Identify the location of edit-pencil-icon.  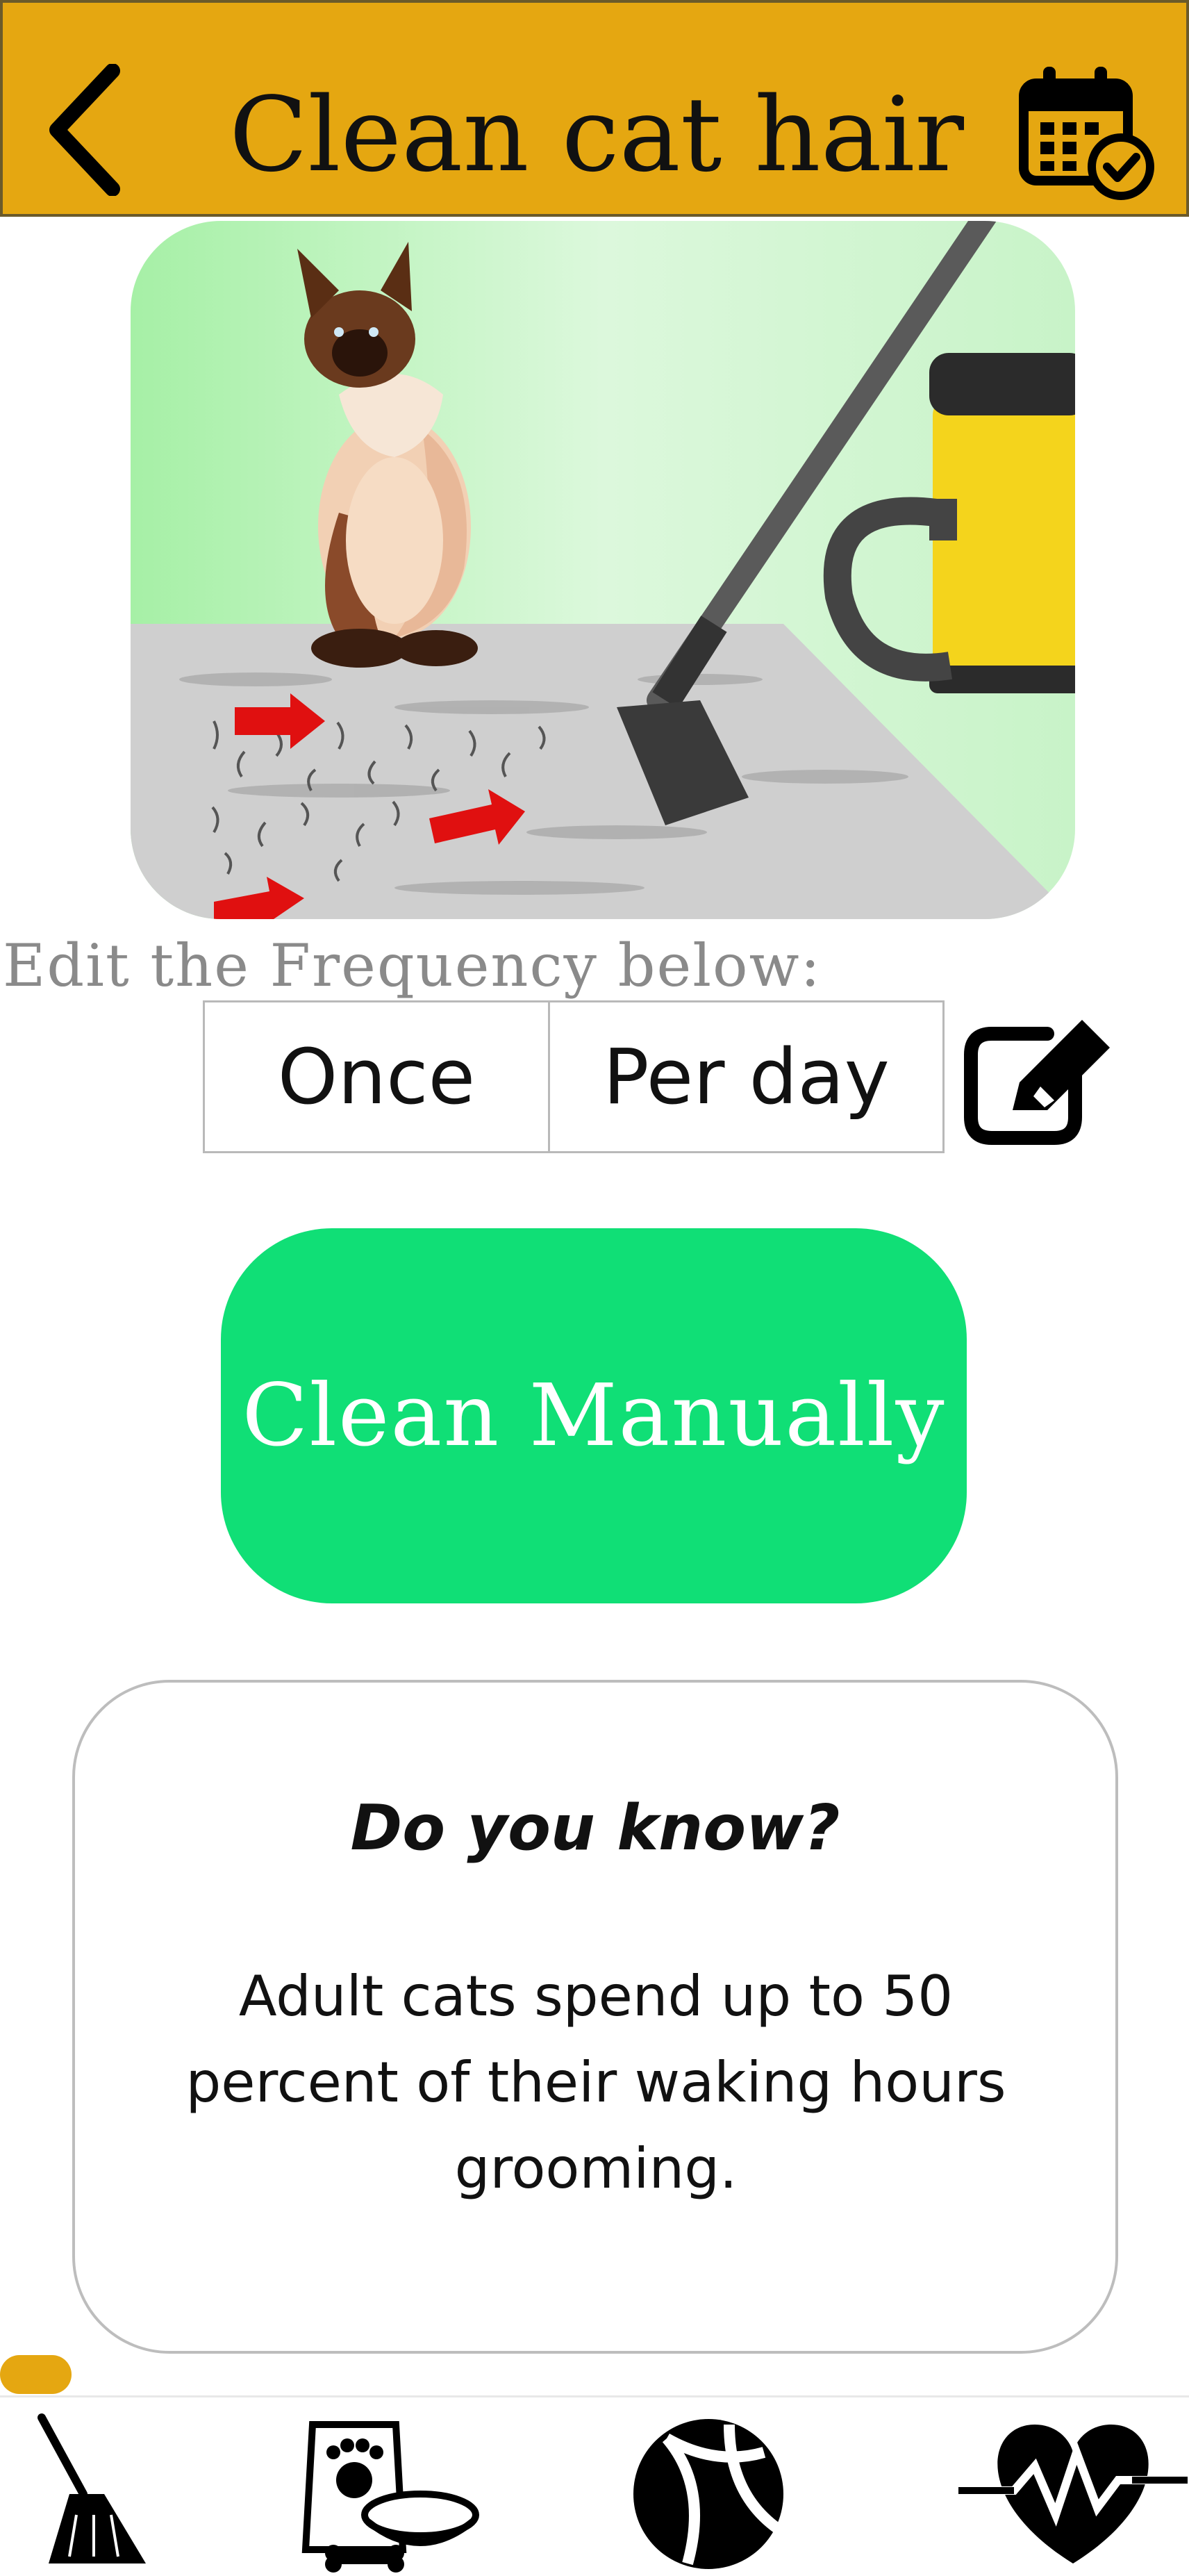
(1037, 1082).